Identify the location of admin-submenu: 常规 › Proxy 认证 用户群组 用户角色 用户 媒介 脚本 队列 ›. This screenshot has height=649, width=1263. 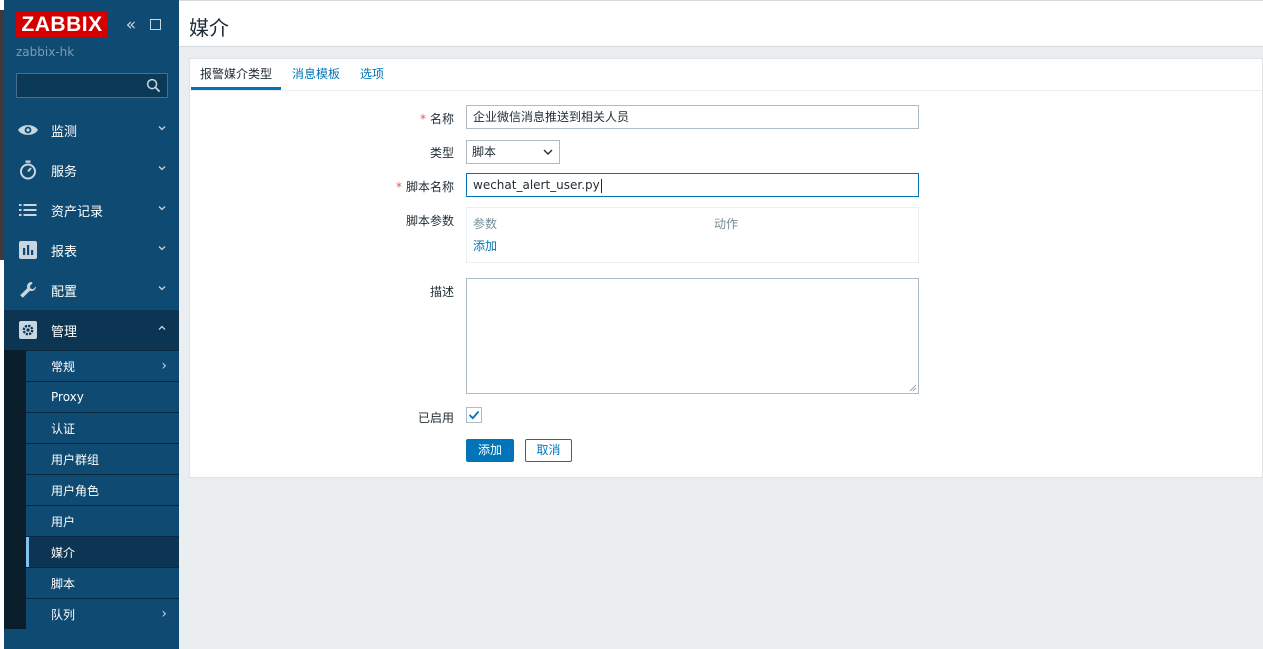
(91, 489).